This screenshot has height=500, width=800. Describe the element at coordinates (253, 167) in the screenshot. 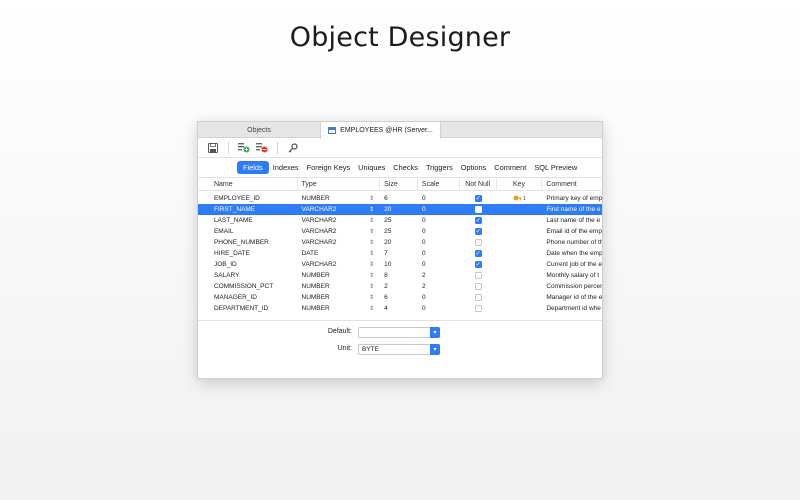

I see `subtab-fields: Fields` at that location.